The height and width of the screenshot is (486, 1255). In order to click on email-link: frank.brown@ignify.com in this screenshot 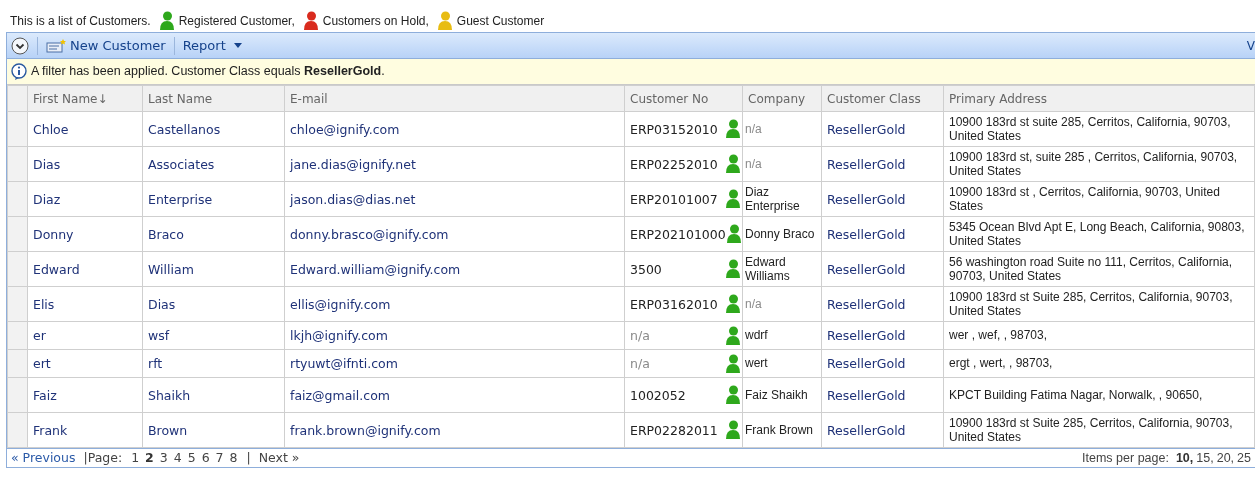, I will do `click(454, 430)`.